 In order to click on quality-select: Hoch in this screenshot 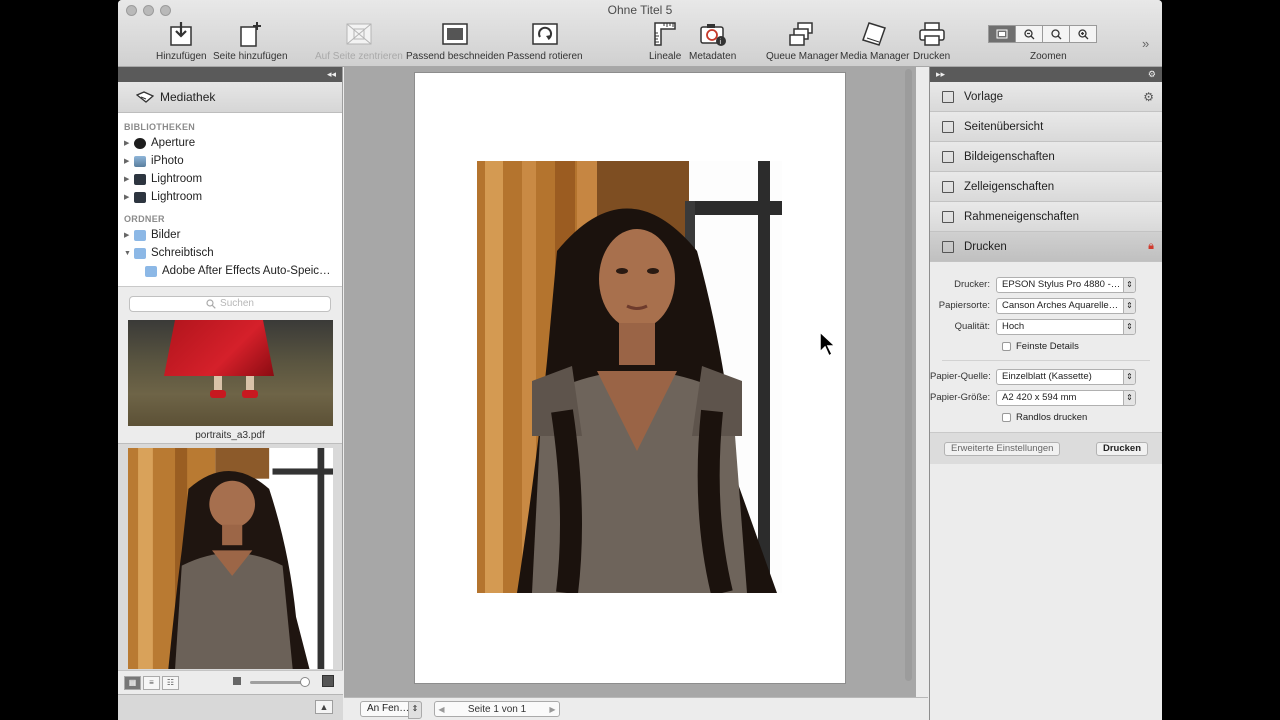, I will do `click(1066, 326)`.